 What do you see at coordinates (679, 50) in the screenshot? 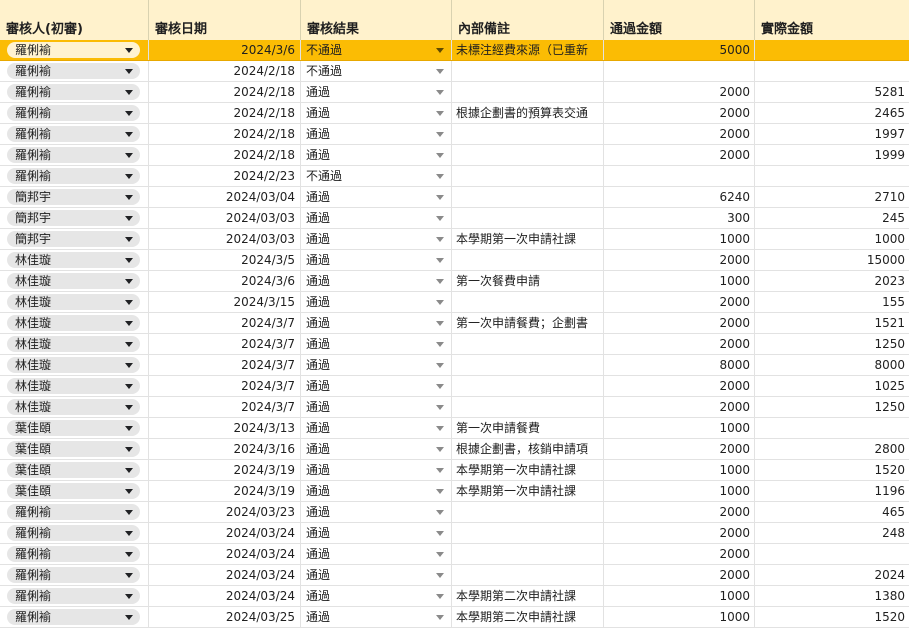
I see `approved-amount-cell: 5000` at bounding box center [679, 50].